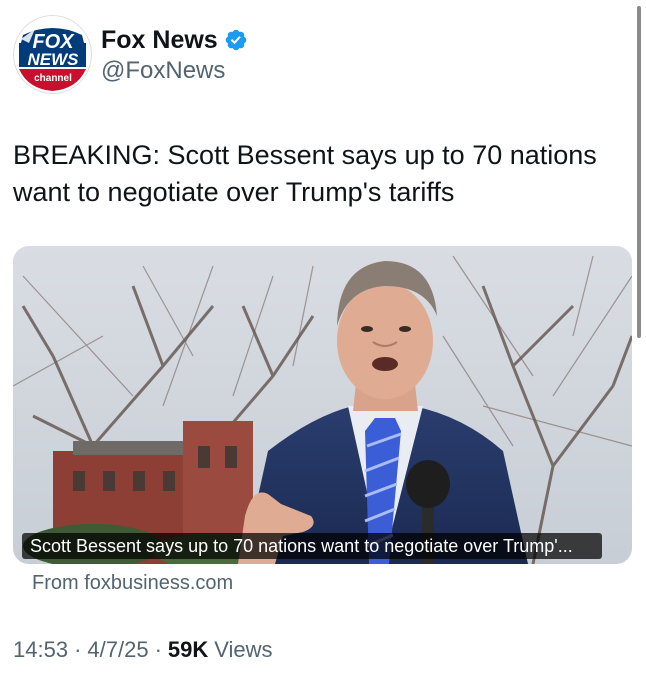  Describe the element at coordinates (313, 55) in the screenshot. I see `tweet-header: FOX NEWS channel Fox News @FoxNews` at that location.